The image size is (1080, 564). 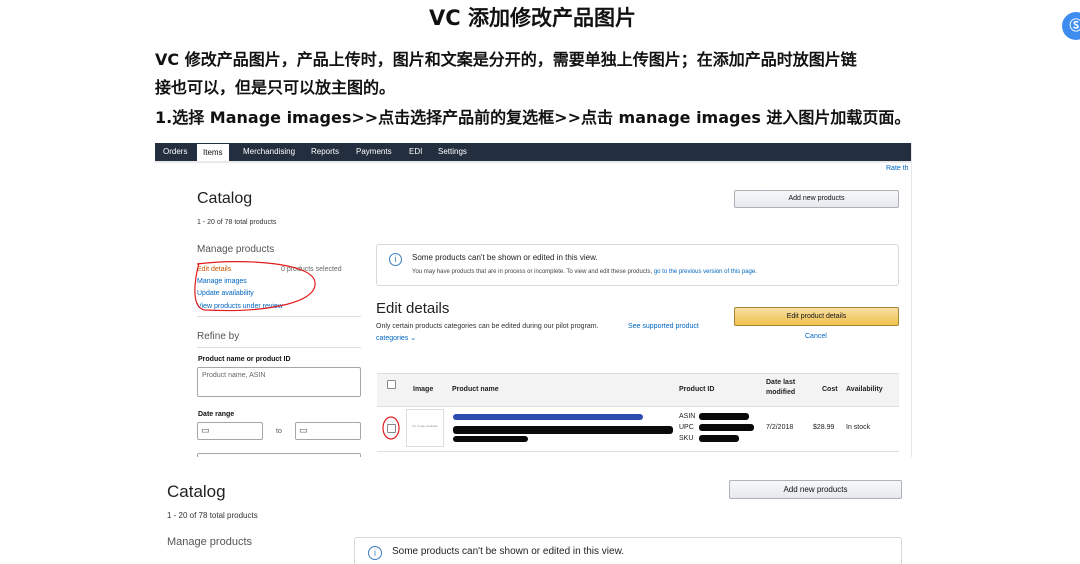 What do you see at coordinates (532, 18) in the screenshot?
I see `document-title: VC 添加修改产品图片` at bounding box center [532, 18].